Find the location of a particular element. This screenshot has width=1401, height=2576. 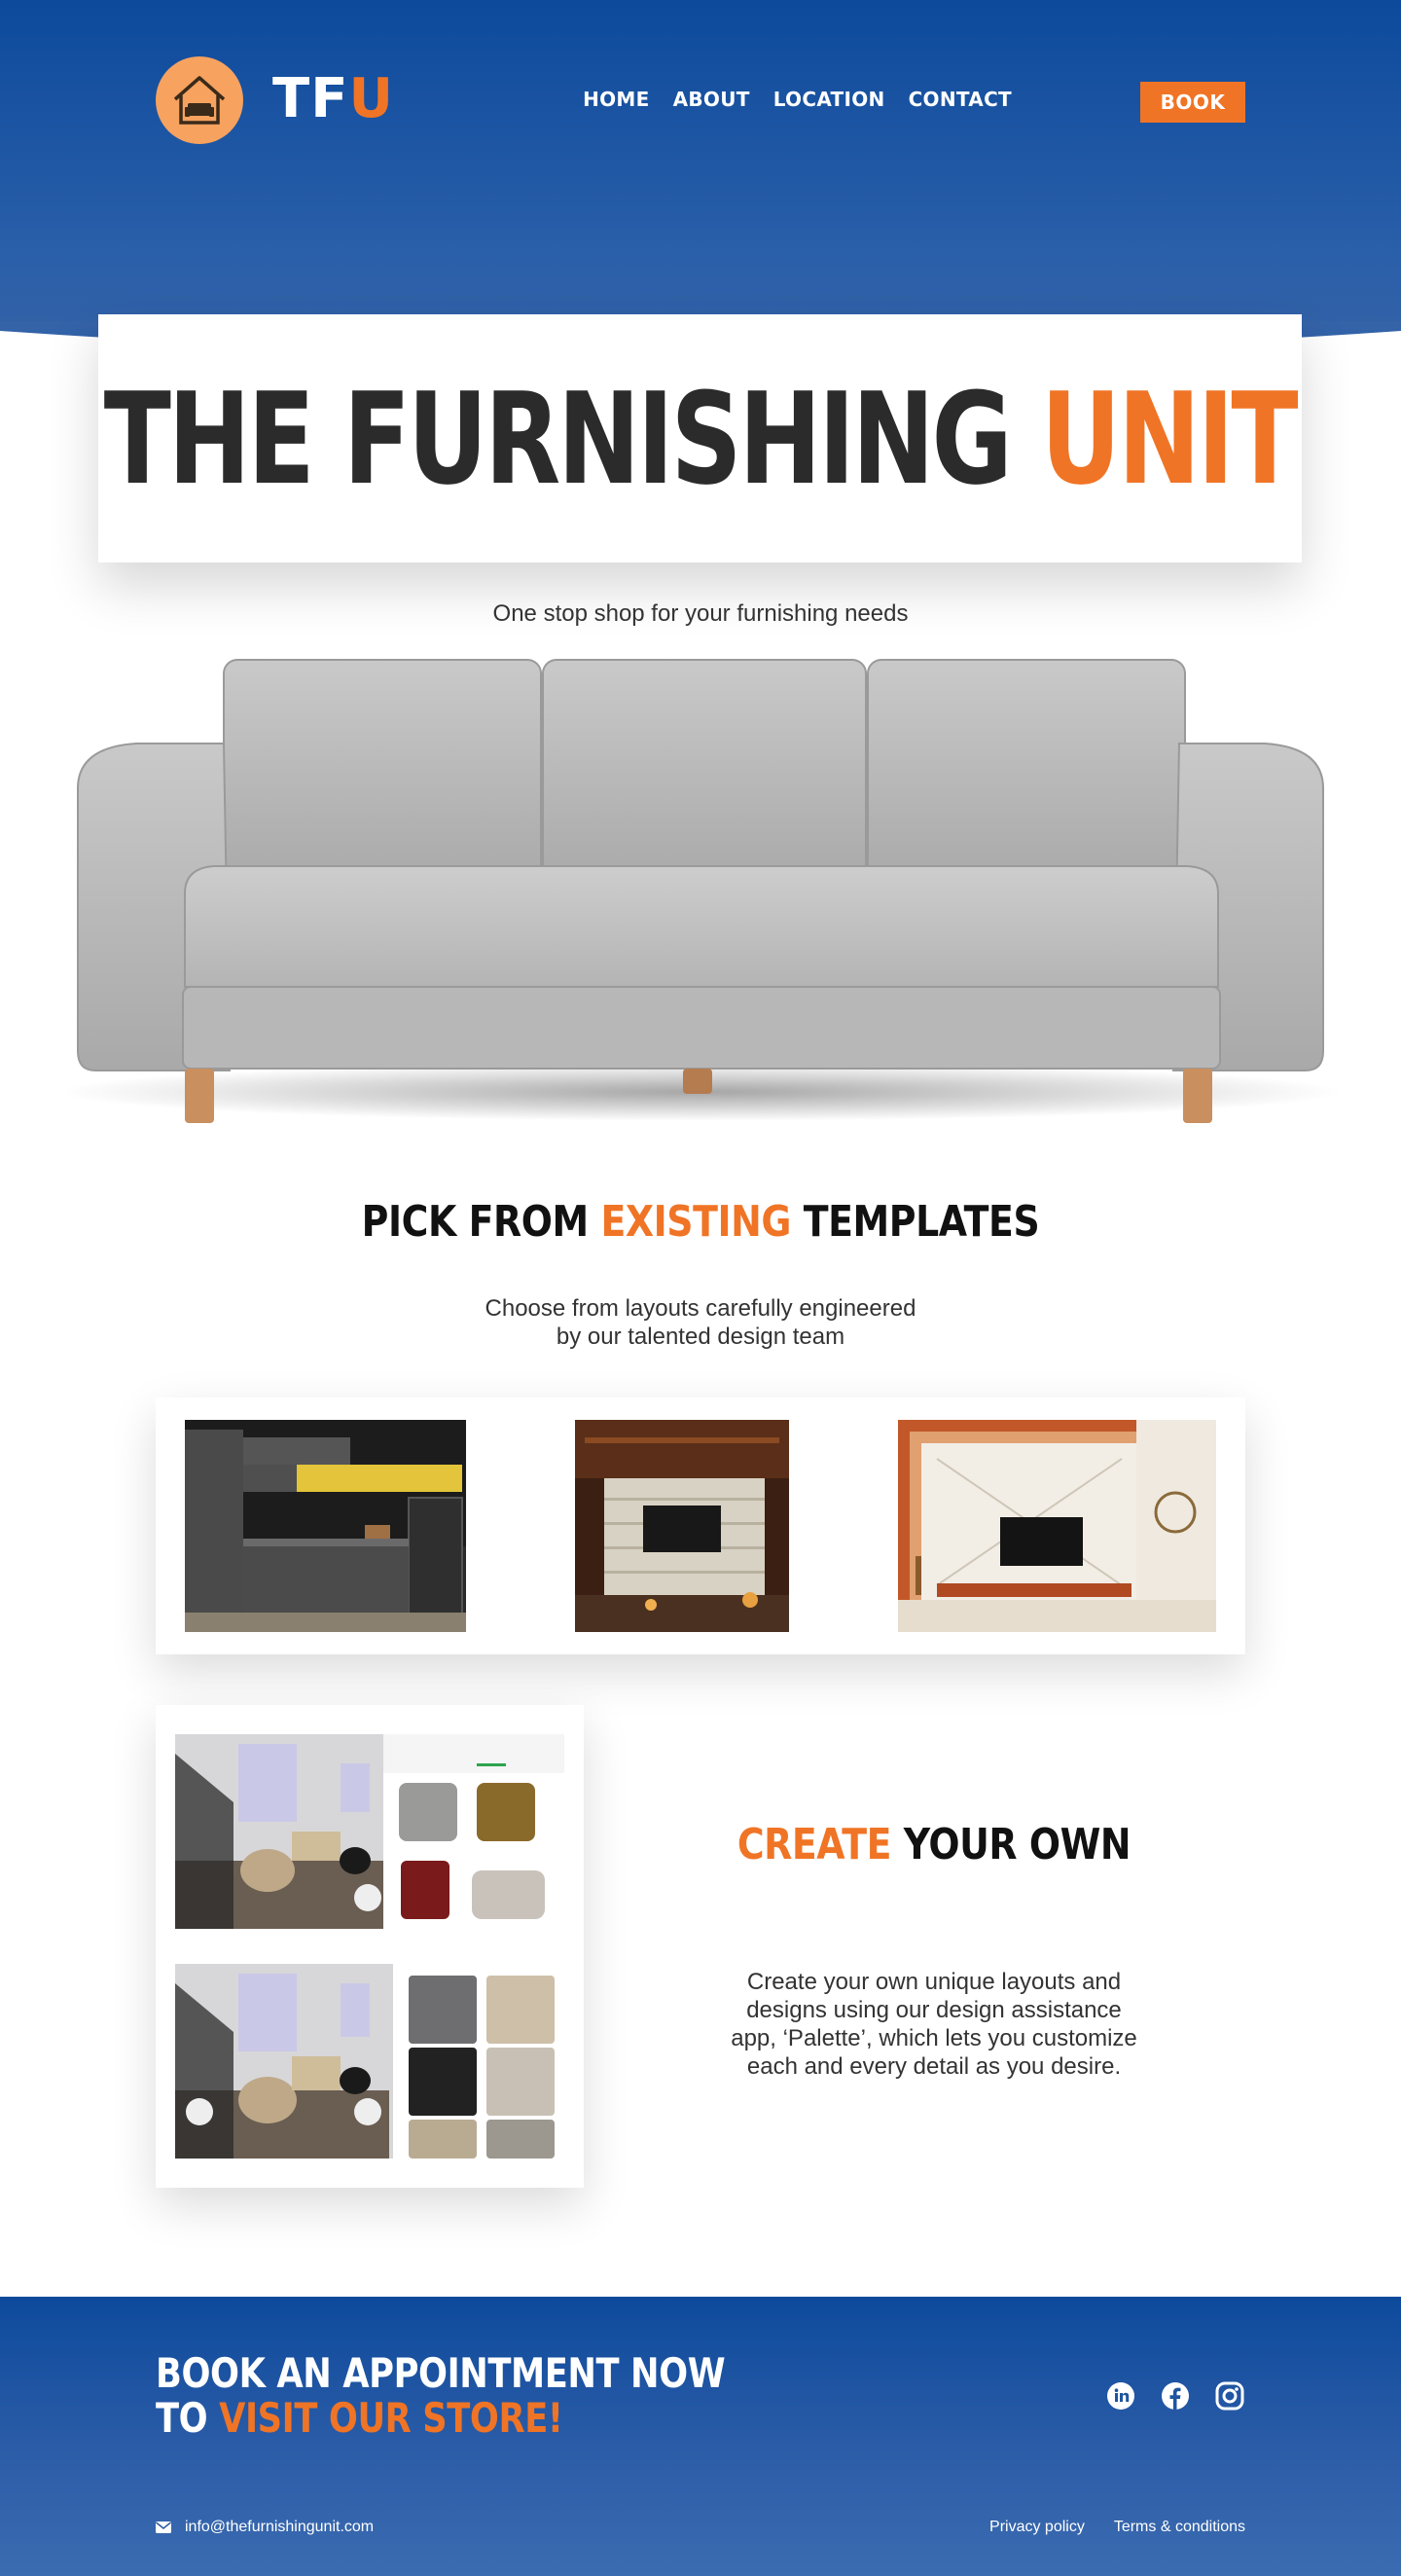

templates-heading-accent: EXISTING is located at coordinates (696, 1222).